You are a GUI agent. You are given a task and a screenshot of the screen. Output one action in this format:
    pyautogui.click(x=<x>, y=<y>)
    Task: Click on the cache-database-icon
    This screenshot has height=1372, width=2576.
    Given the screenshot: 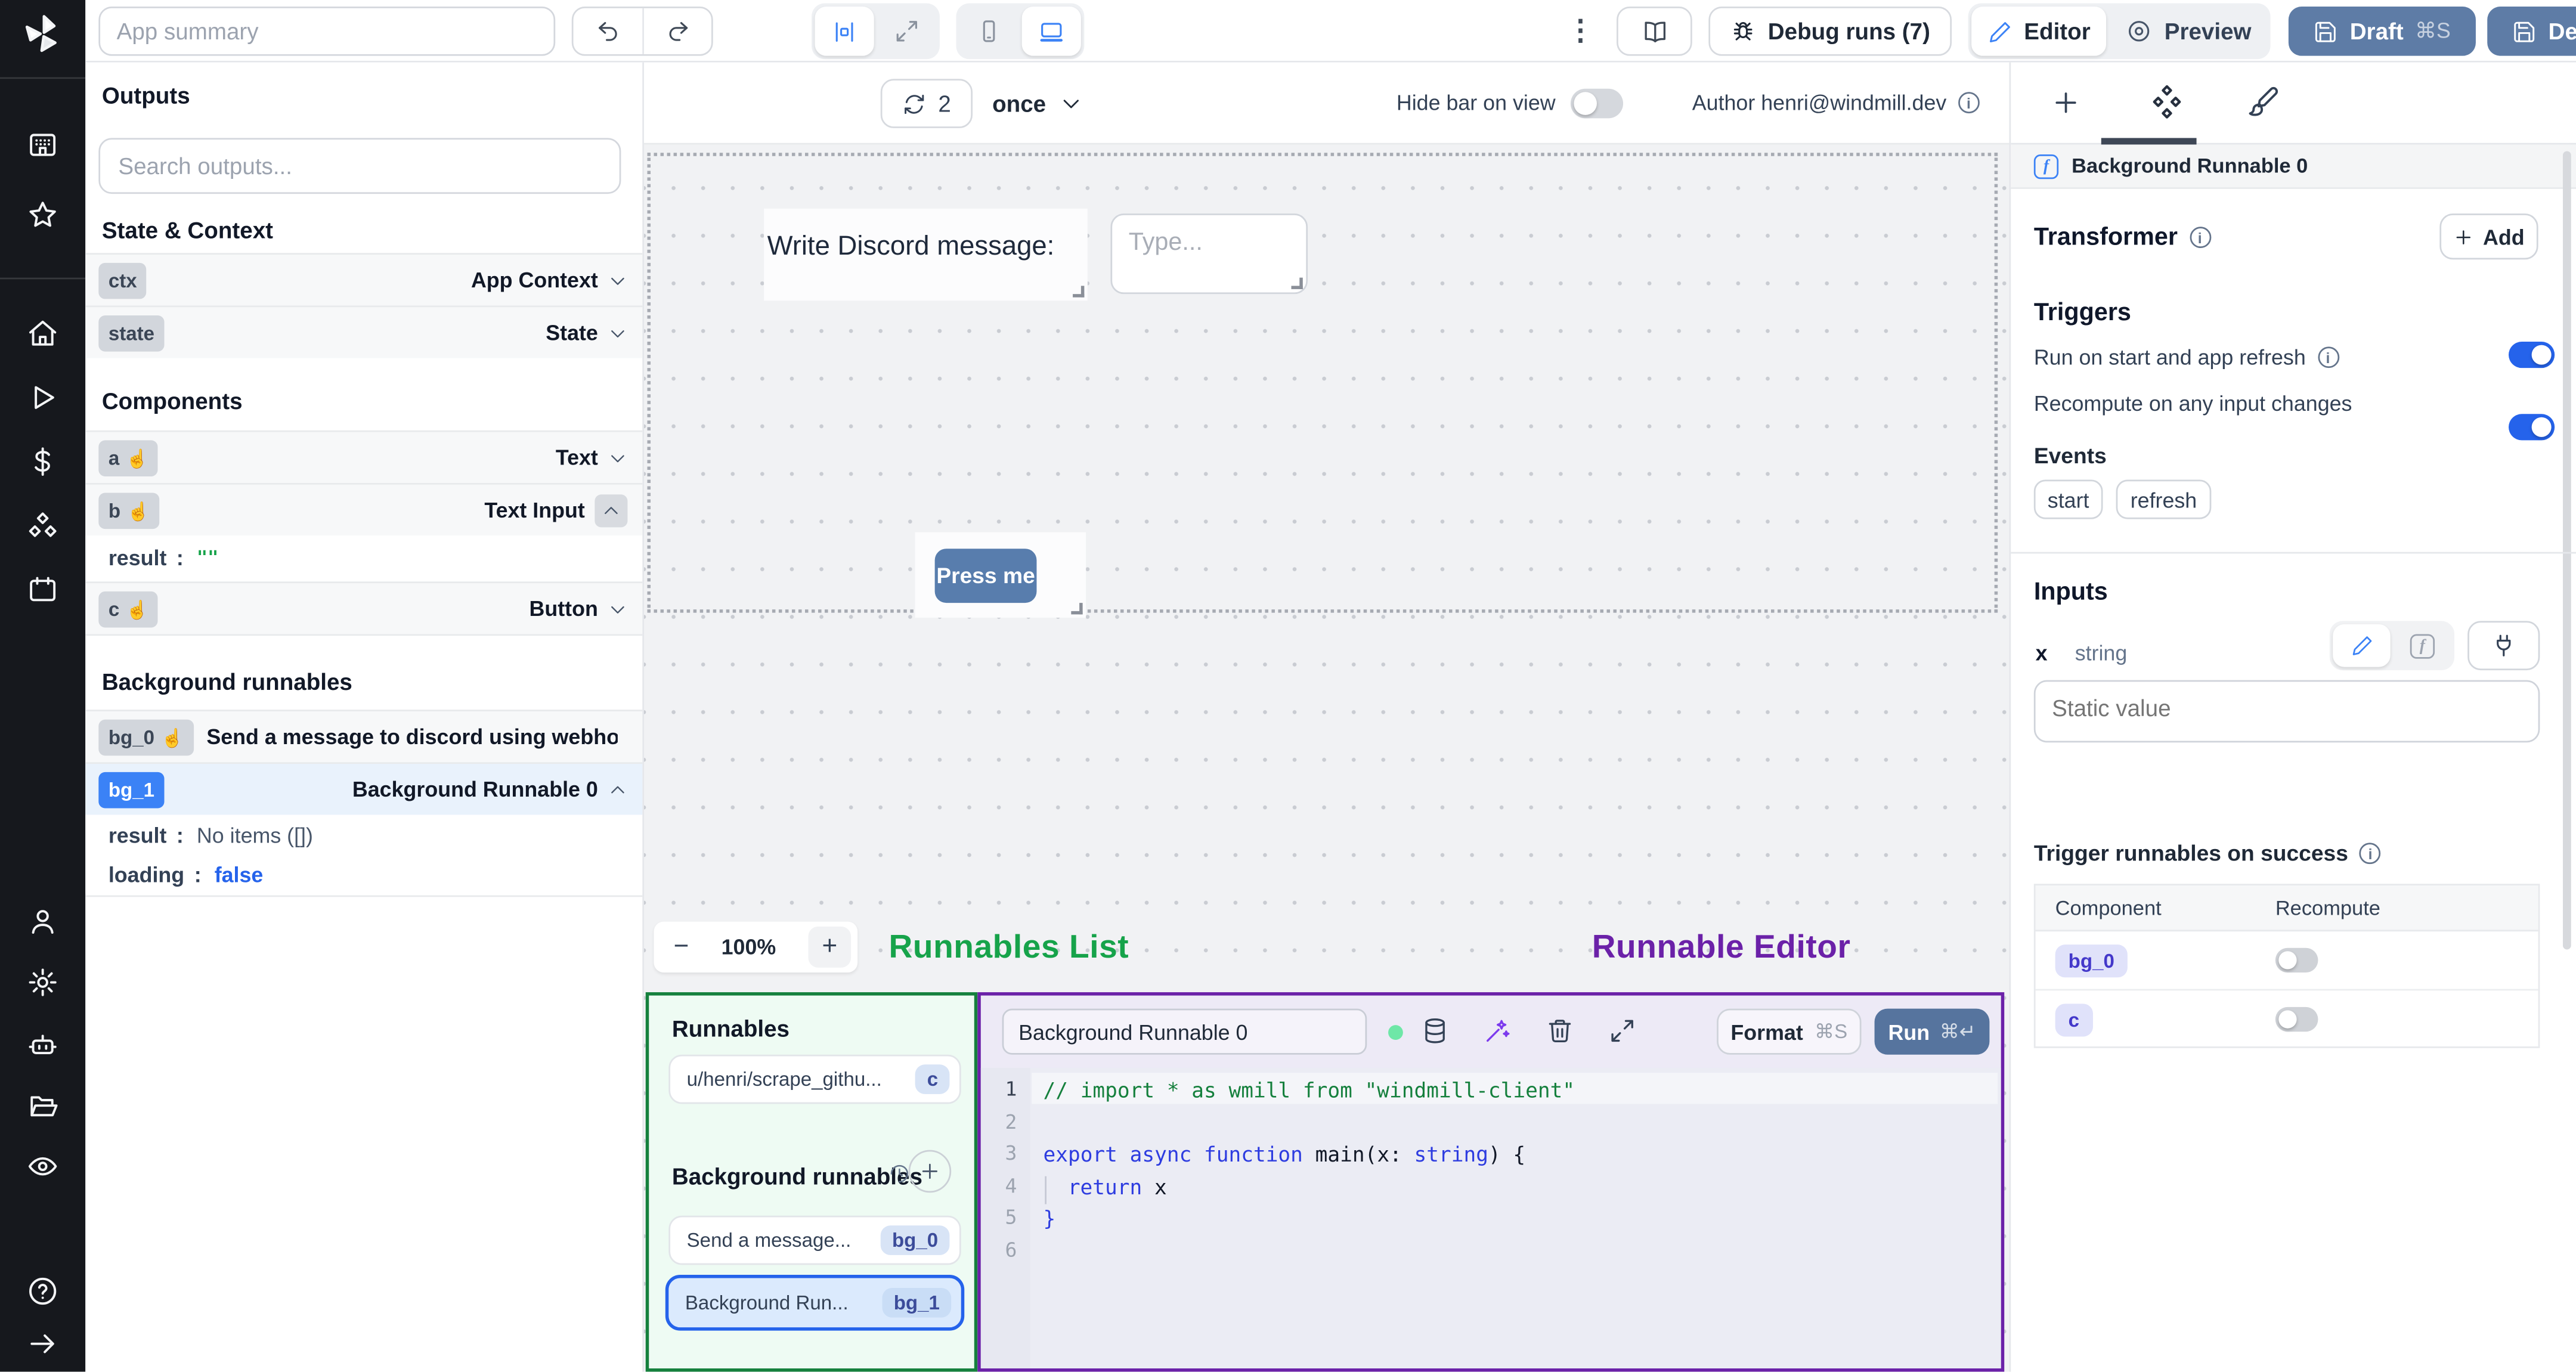 What is the action you would take?
    pyautogui.click(x=1435, y=1031)
    